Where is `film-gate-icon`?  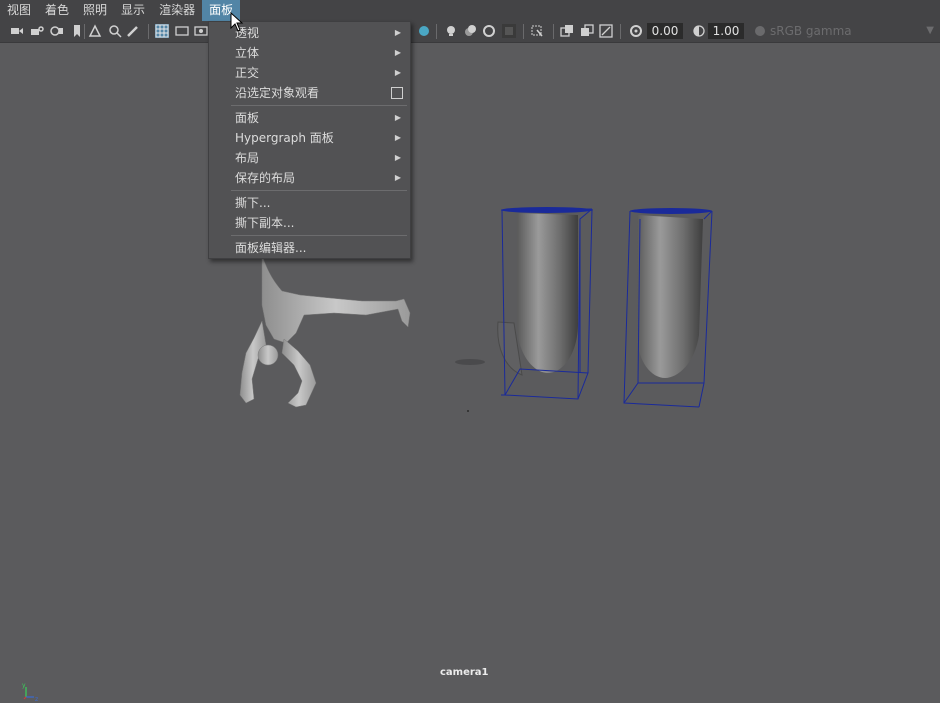
film-gate-icon is located at coordinates (182, 31).